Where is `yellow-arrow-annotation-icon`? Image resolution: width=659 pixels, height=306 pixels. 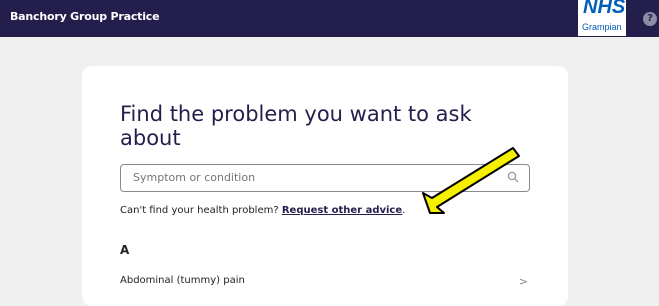 yellow-arrow-annotation-icon is located at coordinates (471, 180).